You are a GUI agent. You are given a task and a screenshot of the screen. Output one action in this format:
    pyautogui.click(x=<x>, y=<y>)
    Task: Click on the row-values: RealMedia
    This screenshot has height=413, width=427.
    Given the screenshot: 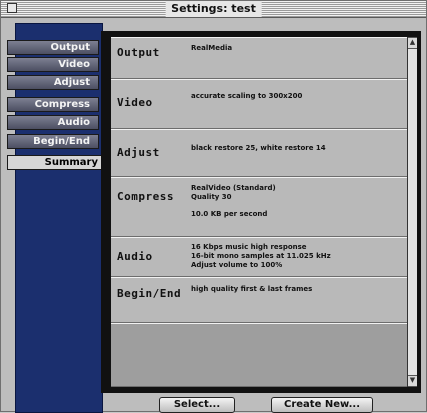 What is the action you would take?
    pyautogui.click(x=296, y=48)
    